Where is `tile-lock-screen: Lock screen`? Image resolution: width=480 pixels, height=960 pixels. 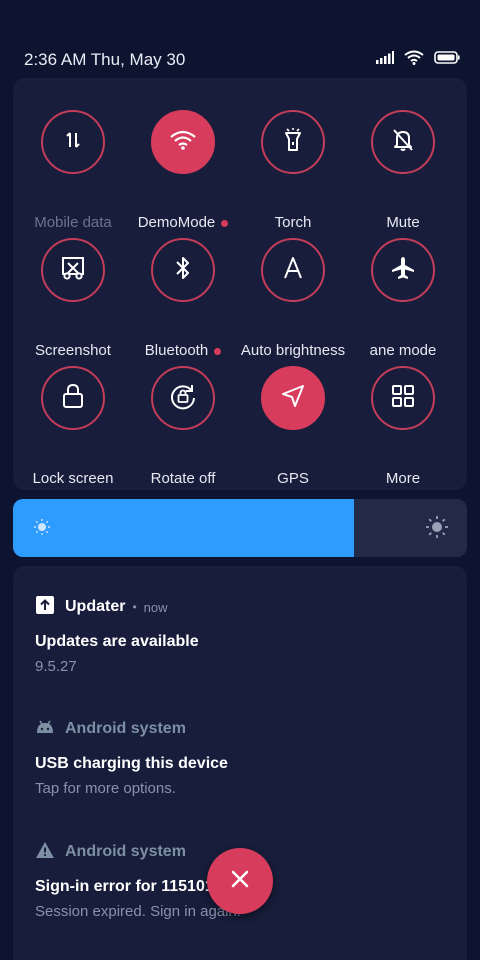
tile-lock-screen: Lock screen is located at coordinates (73, 425).